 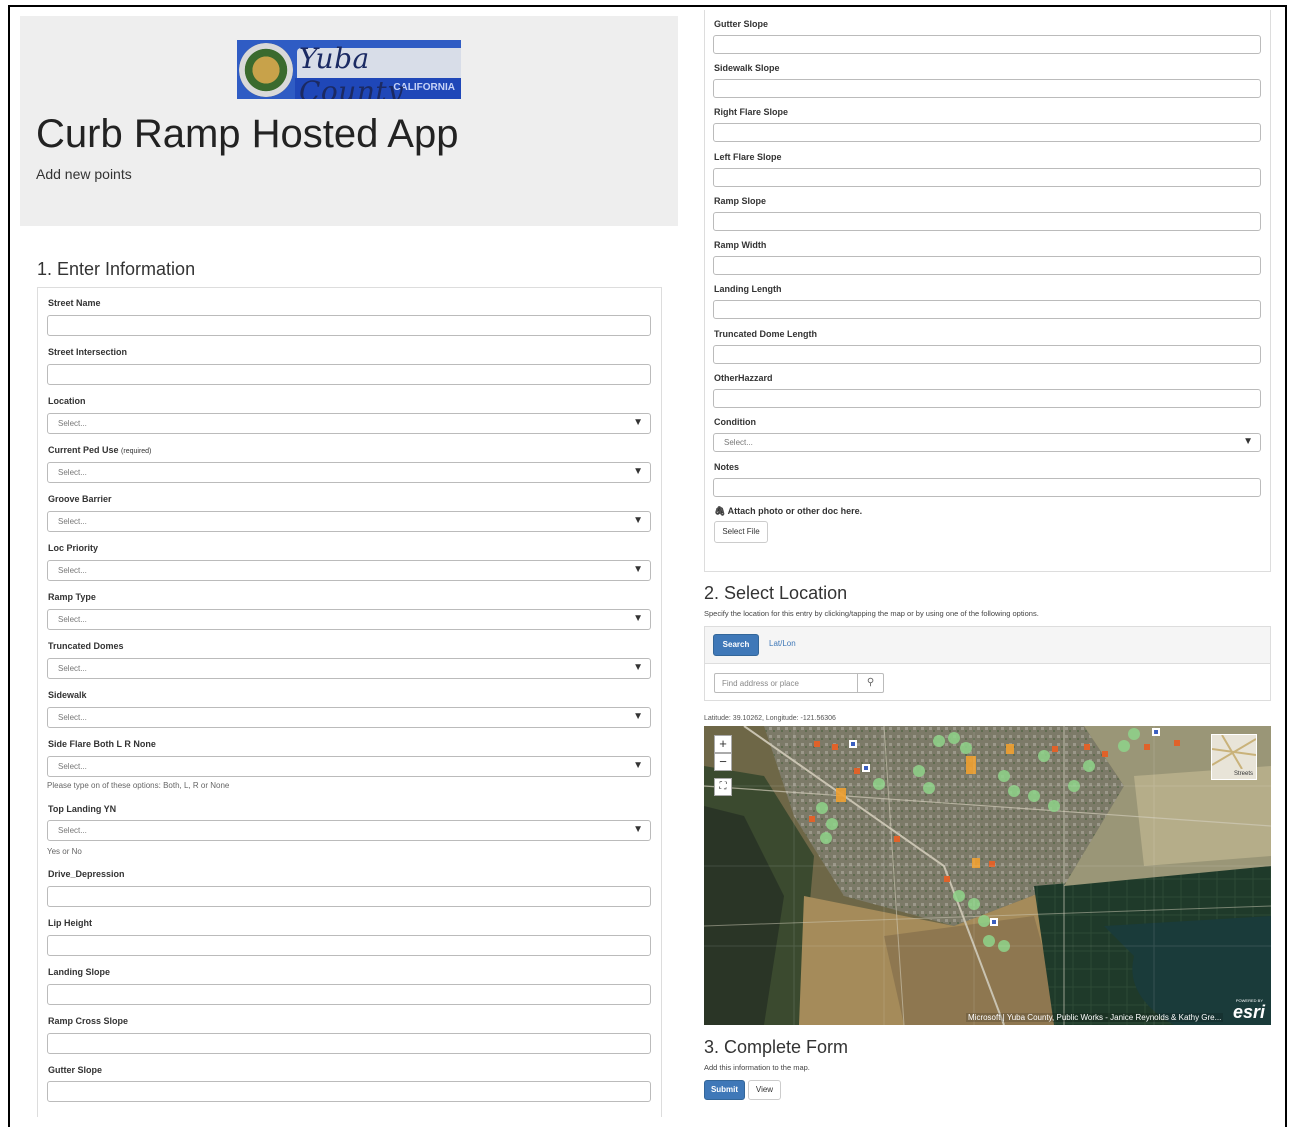 I want to click on label-notes: Notes, so click(x=727, y=467).